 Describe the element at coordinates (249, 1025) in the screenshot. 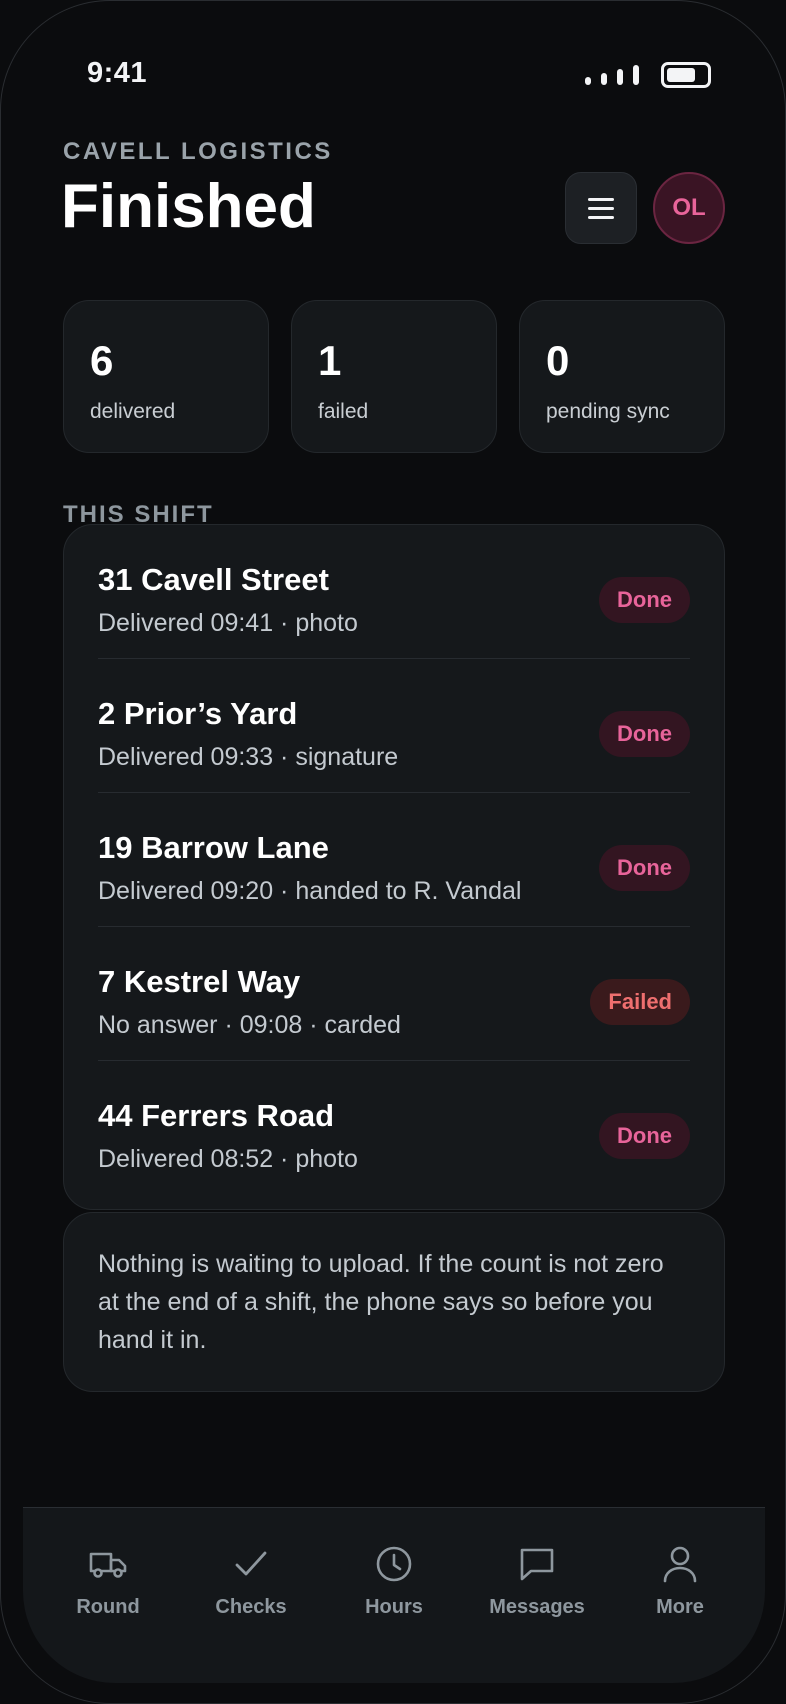

I see `delivery-detail: No answer · 09:08 · carded` at that location.